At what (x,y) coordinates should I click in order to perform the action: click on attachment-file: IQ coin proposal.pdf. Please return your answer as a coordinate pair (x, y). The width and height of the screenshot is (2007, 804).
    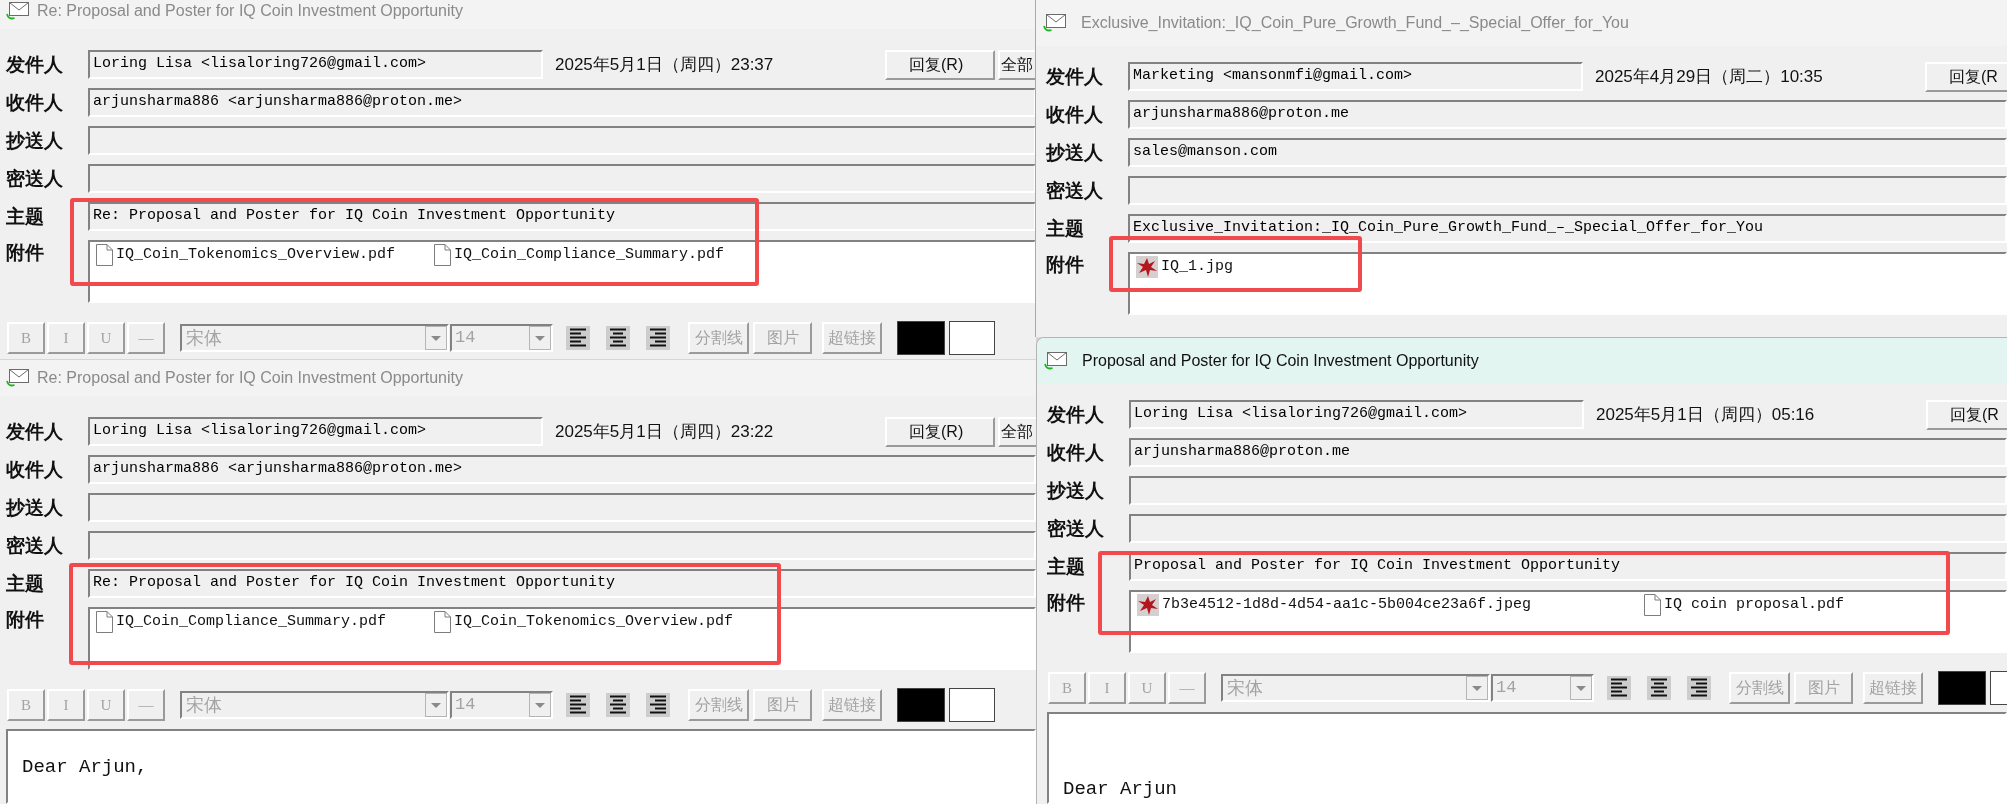
    Looking at the image, I should click on (1744, 605).